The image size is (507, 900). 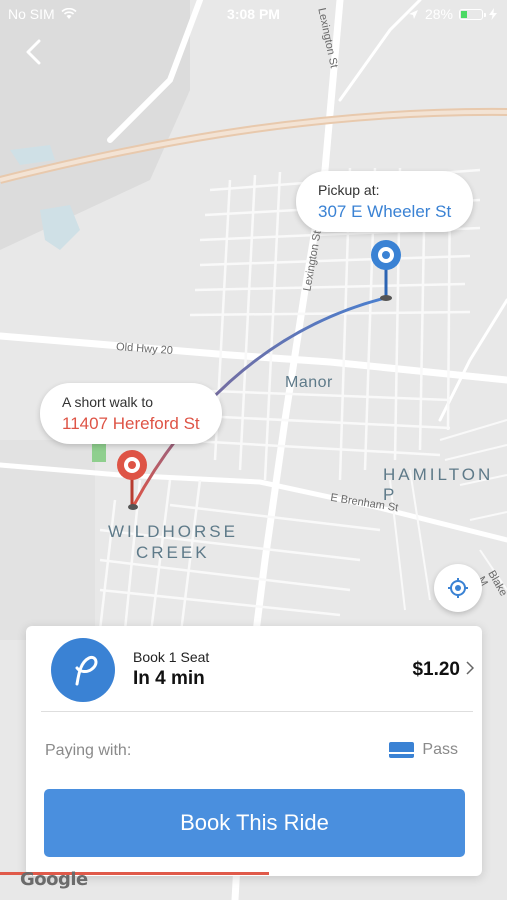 What do you see at coordinates (470, 668) in the screenshot?
I see `chevron-right-icon` at bounding box center [470, 668].